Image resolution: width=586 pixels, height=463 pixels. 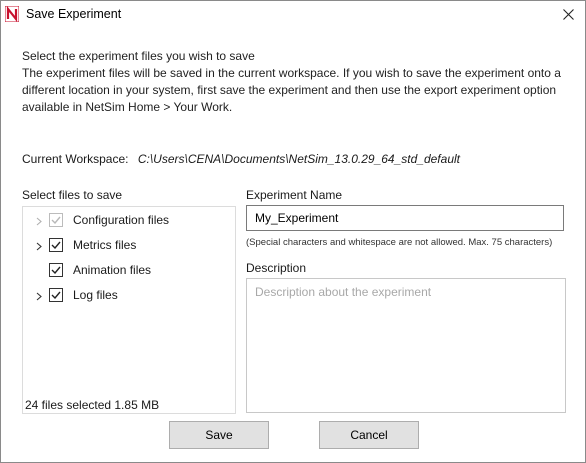 I want to click on files-section-label: Select files to save, so click(x=72, y=195).